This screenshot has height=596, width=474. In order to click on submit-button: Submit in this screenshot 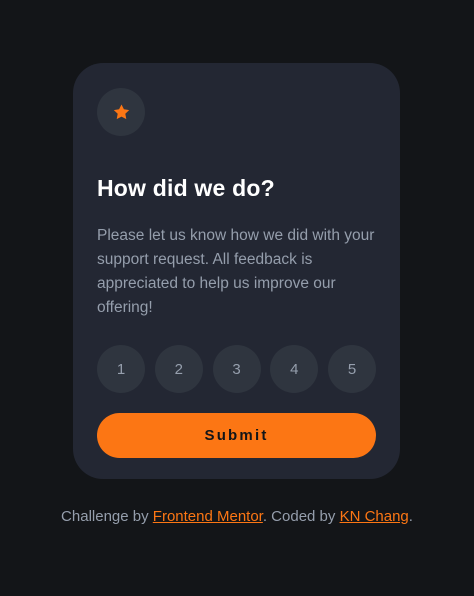, I will do `click(236, 435)`.